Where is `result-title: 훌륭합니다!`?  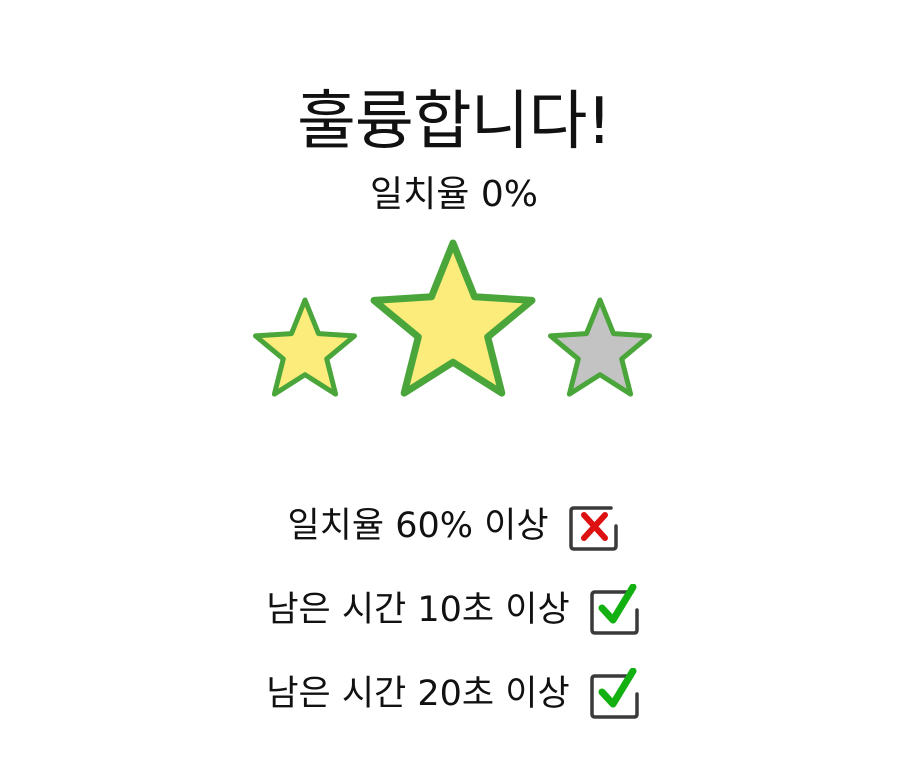 result-title: 훌륭합니다! is located at coordinates (454, 122).